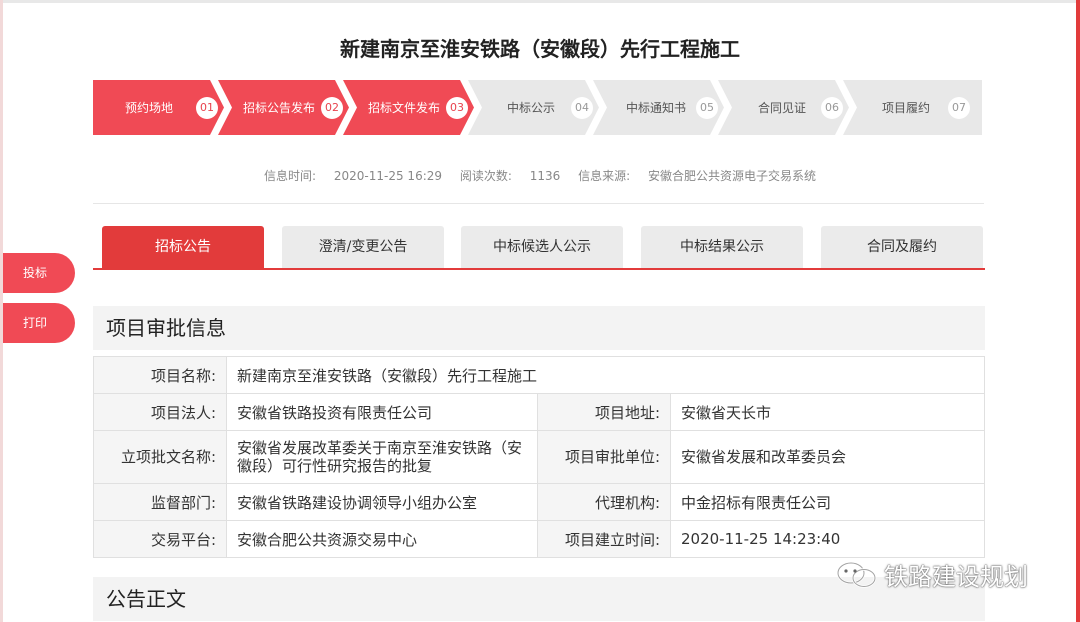 The height and width of the screenshot is (622, 1080). Describe the element at coordinates (604, 539) in the screenshot. I see `created-time-label: 项目建立时间:` at that location.